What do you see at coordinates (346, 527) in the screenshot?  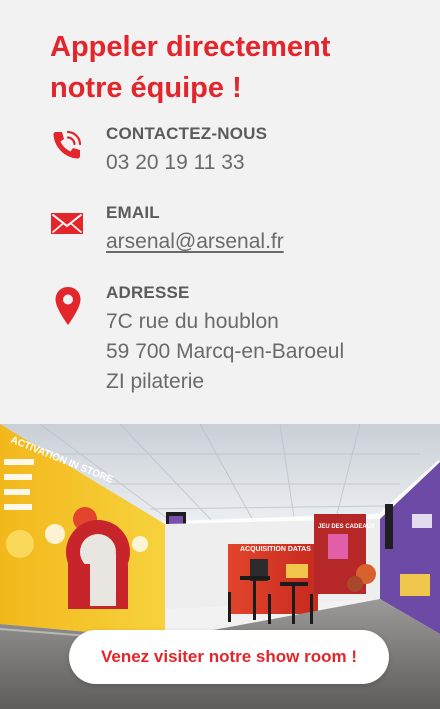 I see `sign-booth: JEU DES CADEAUX` at bounding box center [346, 527].